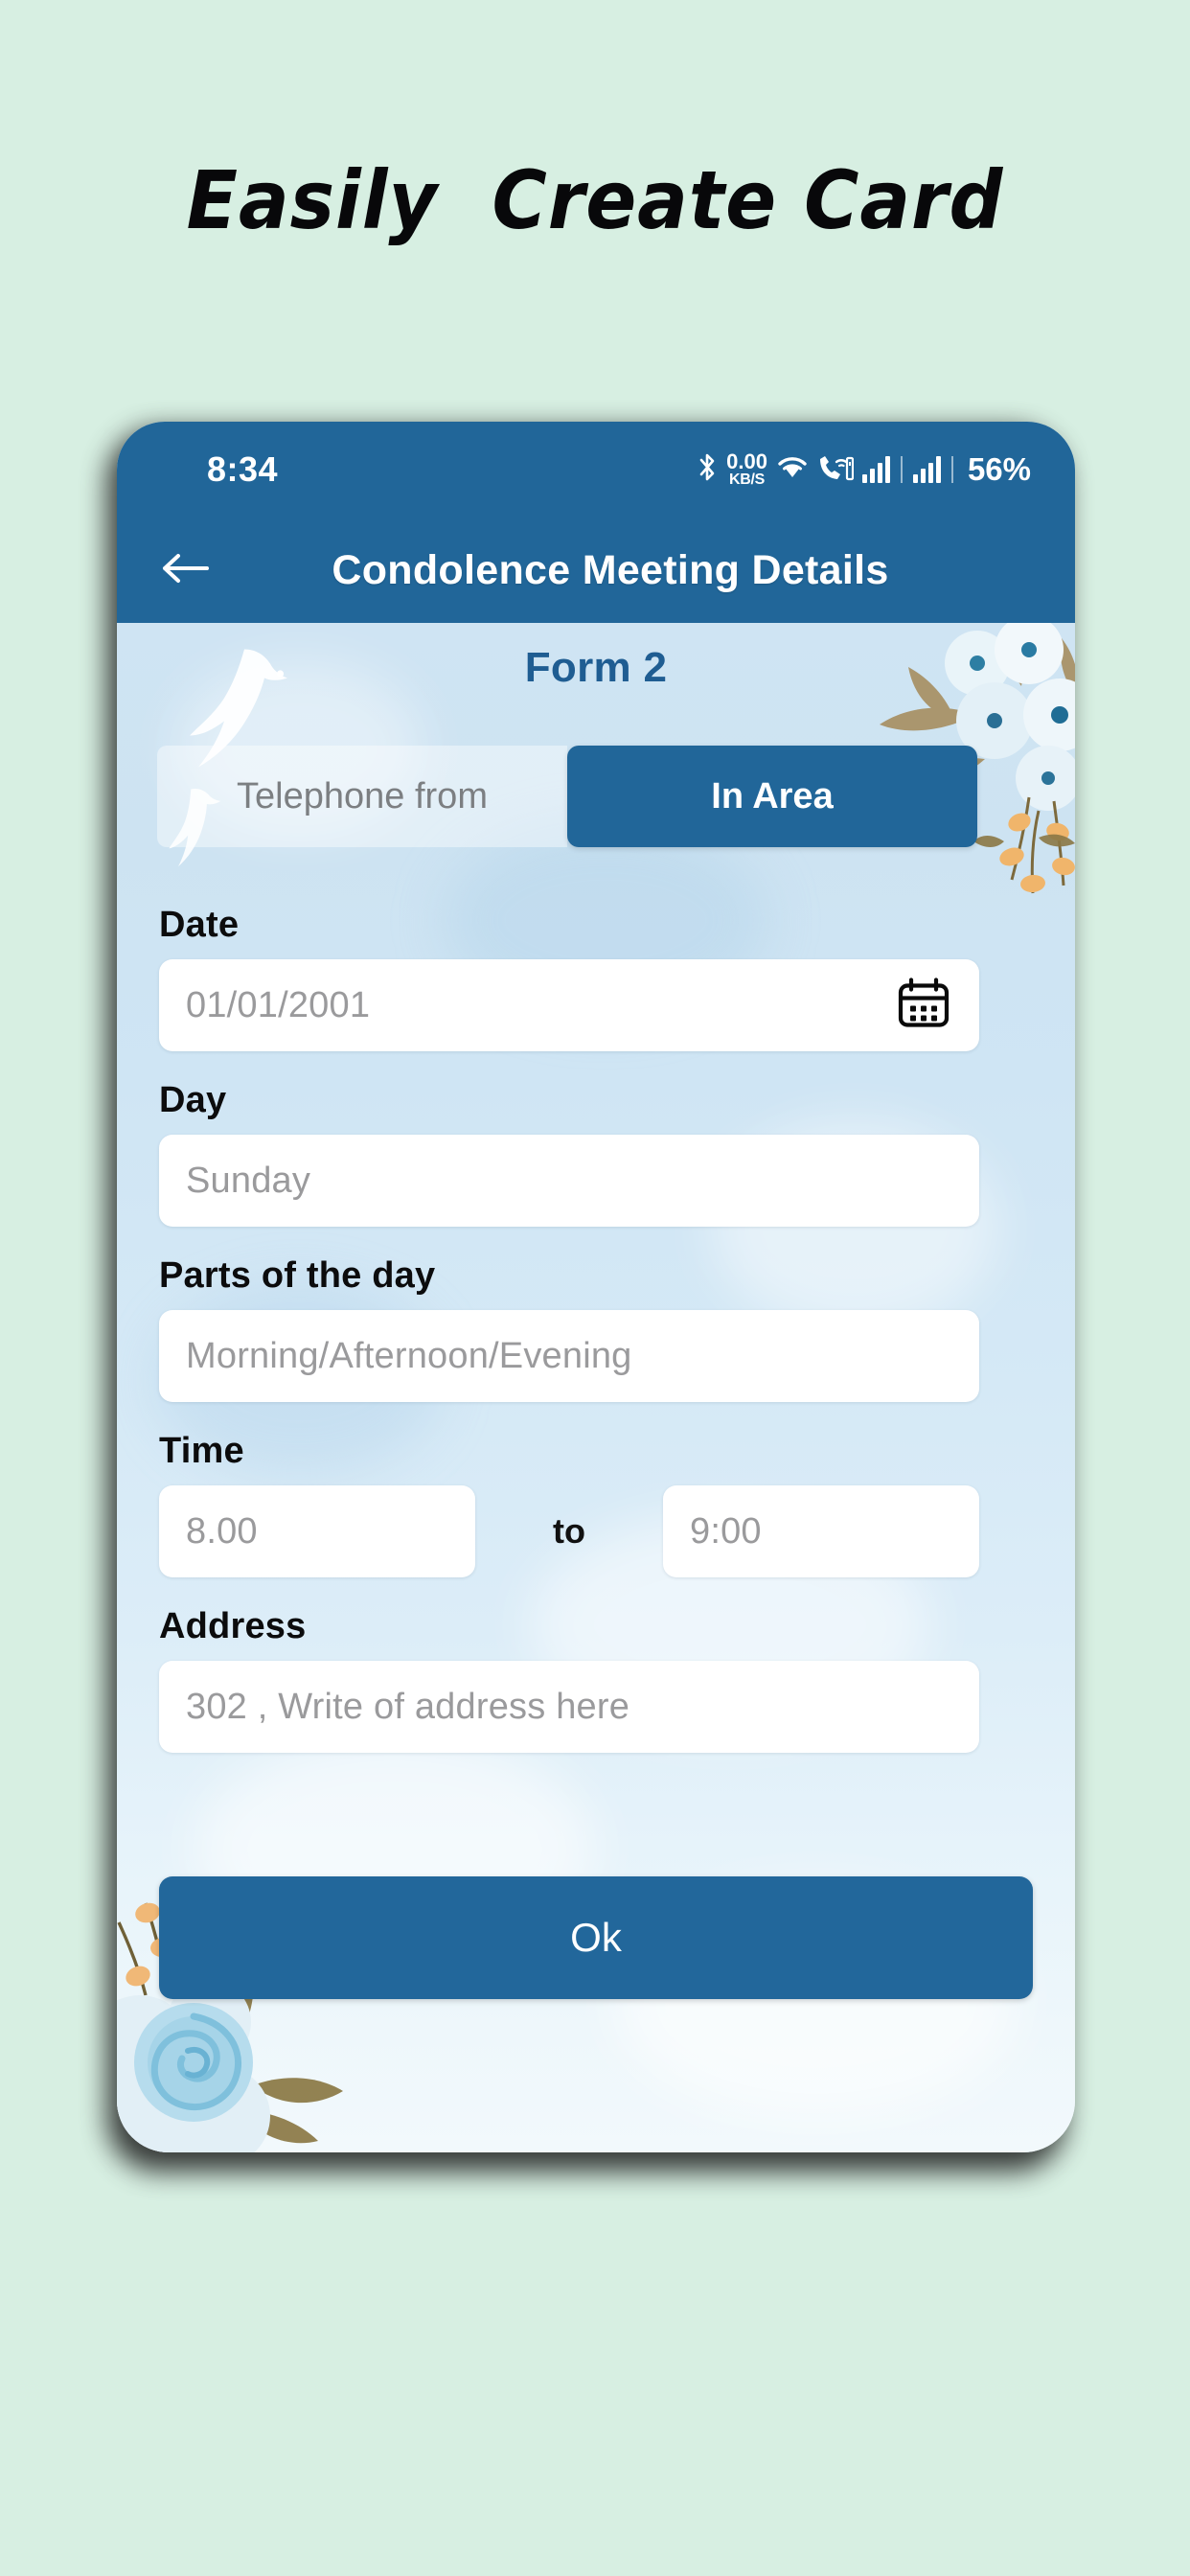 This screenshot has width=1190, height=2576. Describe the element at coordinates (569, 1005) in the screenshot. I see `date-input: 01/01/2001` at that location.